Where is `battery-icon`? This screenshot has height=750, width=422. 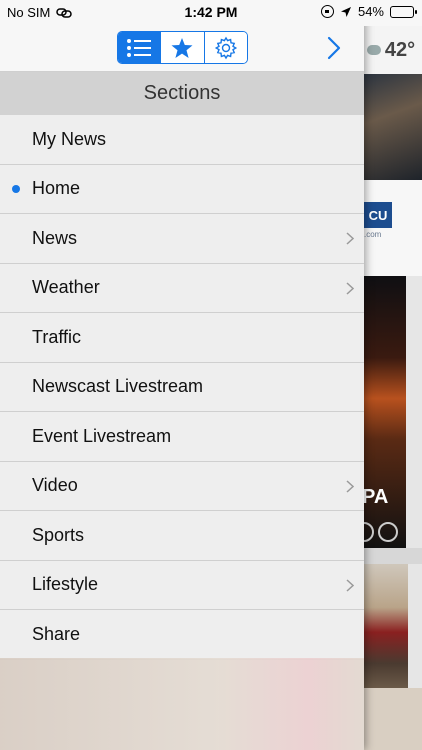
battery-icon is located at coordinates (403, 11).